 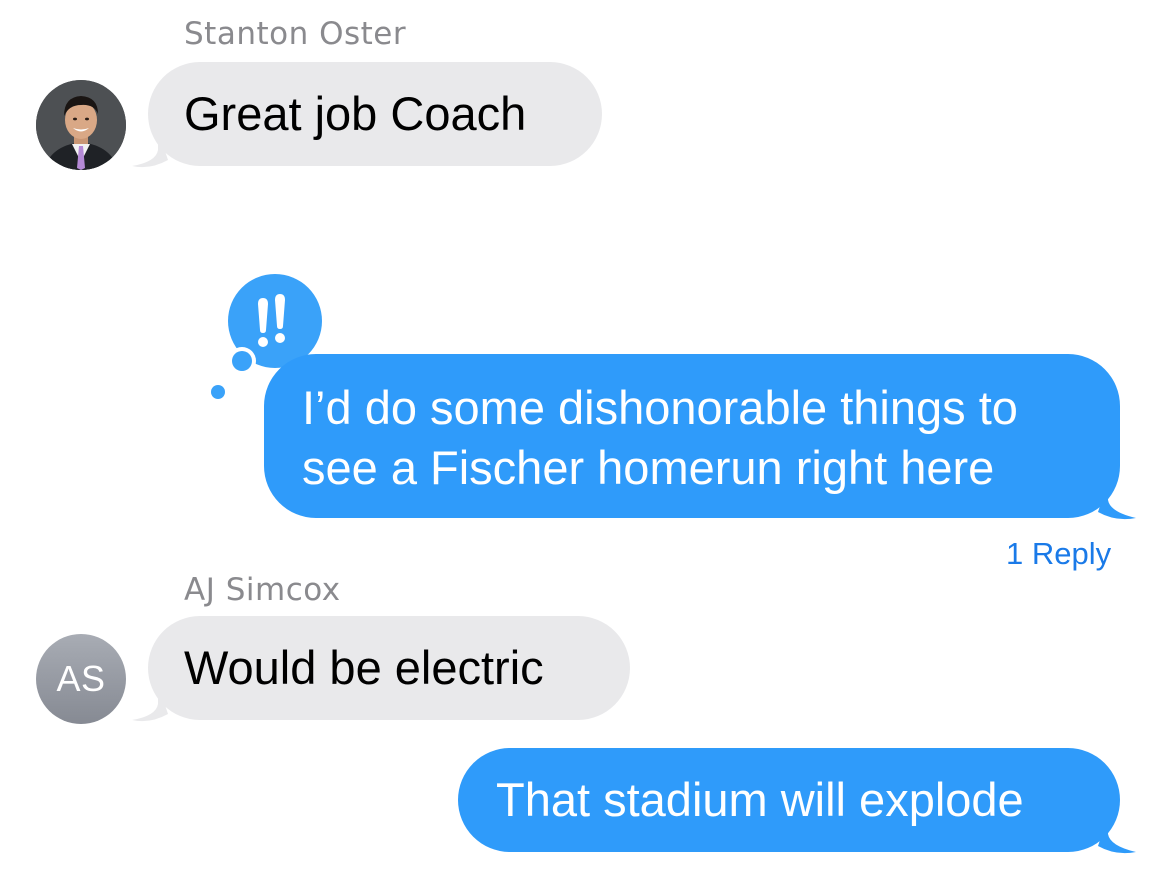 I want to click on sender-avatar-photo, so click(x=81, y=125).